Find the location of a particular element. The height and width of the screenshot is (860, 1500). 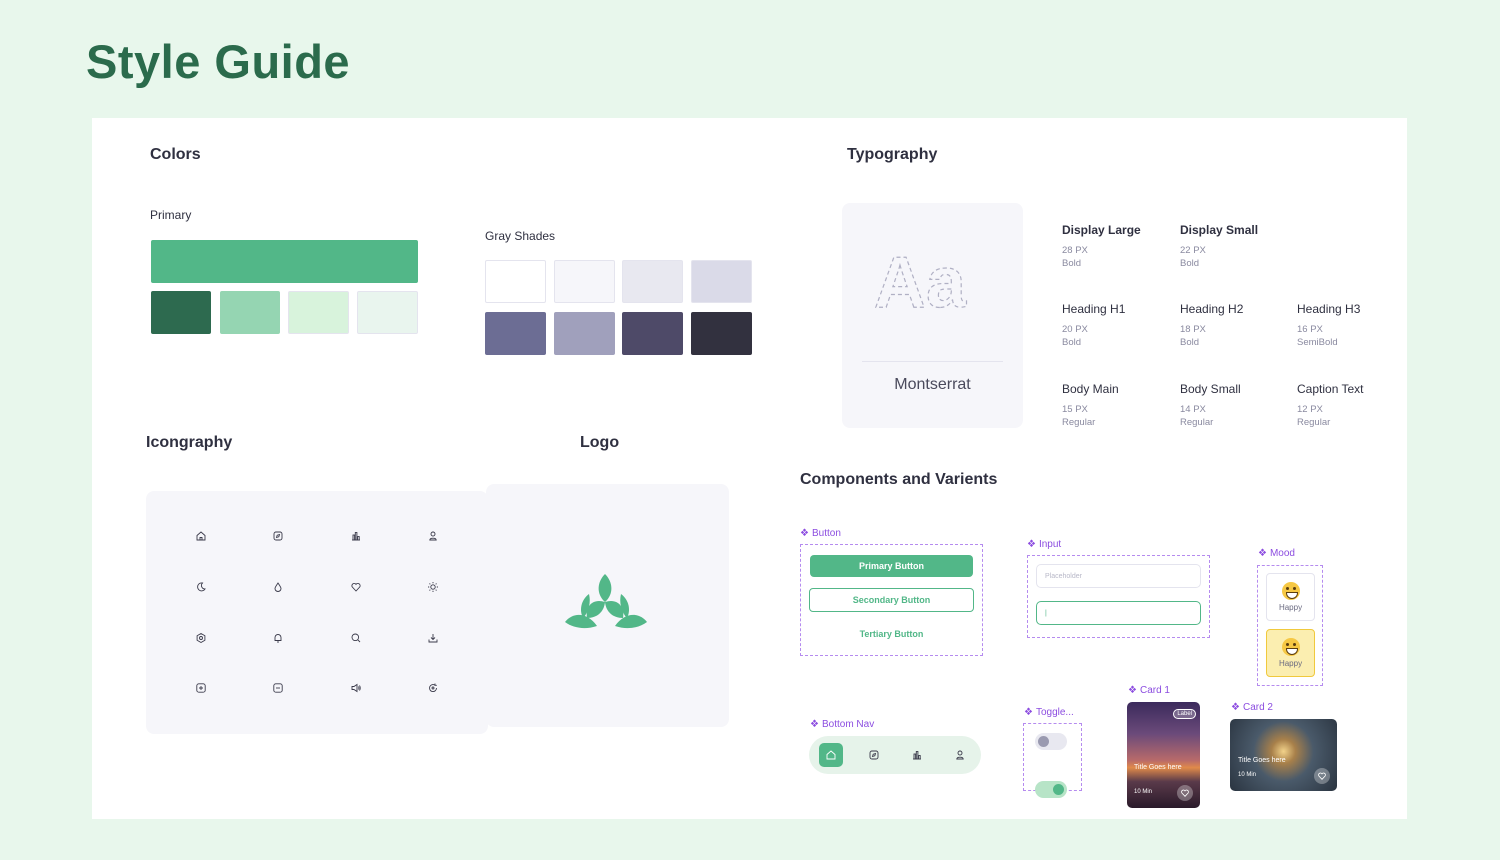

font-name: Montserrat is located at coordinates (932, 384).